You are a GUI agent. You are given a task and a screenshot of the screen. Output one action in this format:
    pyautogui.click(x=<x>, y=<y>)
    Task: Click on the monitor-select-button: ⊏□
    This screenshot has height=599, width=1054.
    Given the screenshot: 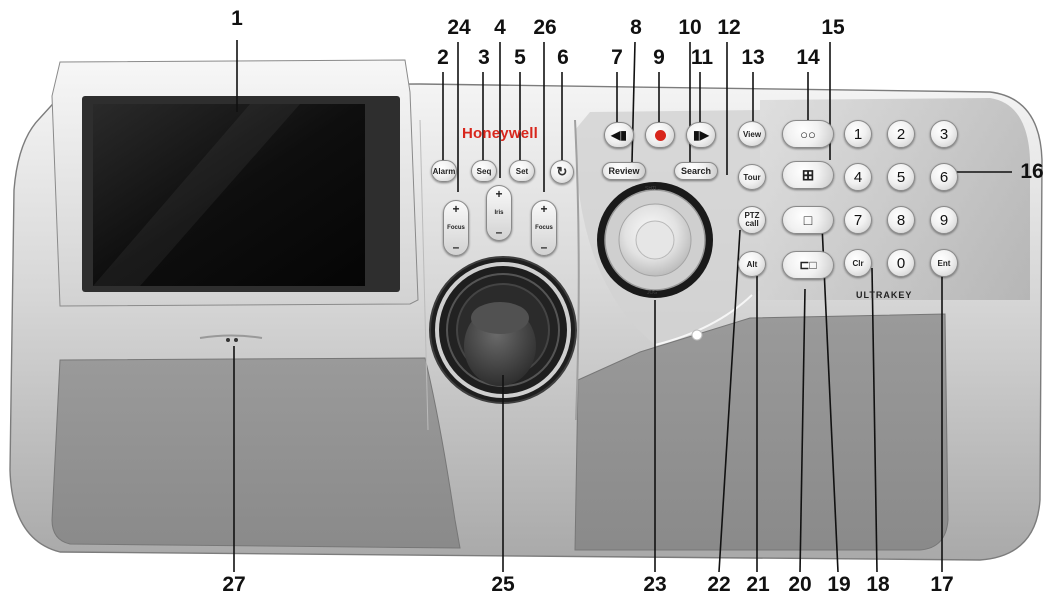 What is the action you would take?
    pyautogui.click(x=808, y=265)
    